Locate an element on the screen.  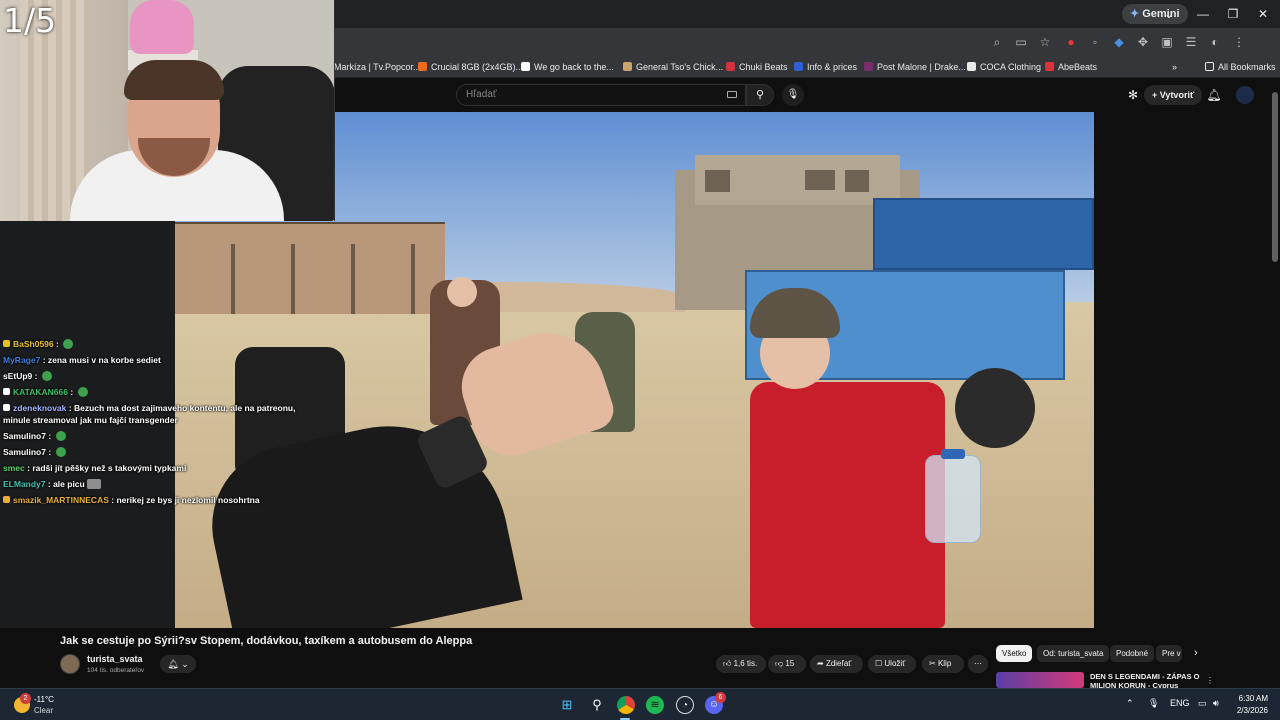
google-icon is located at coordinates (525, 66).